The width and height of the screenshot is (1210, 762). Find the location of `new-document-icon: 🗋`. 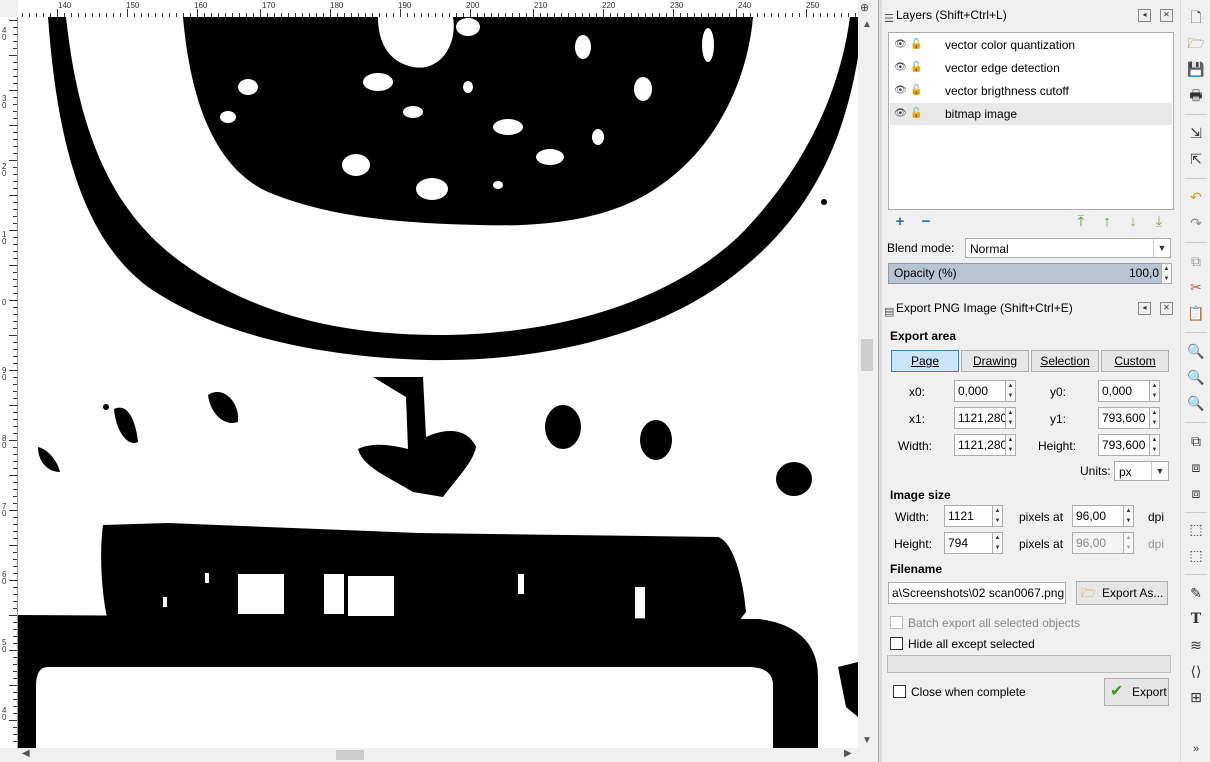

new-document-icon: 🗋 is located at coordinates (1196, 17).